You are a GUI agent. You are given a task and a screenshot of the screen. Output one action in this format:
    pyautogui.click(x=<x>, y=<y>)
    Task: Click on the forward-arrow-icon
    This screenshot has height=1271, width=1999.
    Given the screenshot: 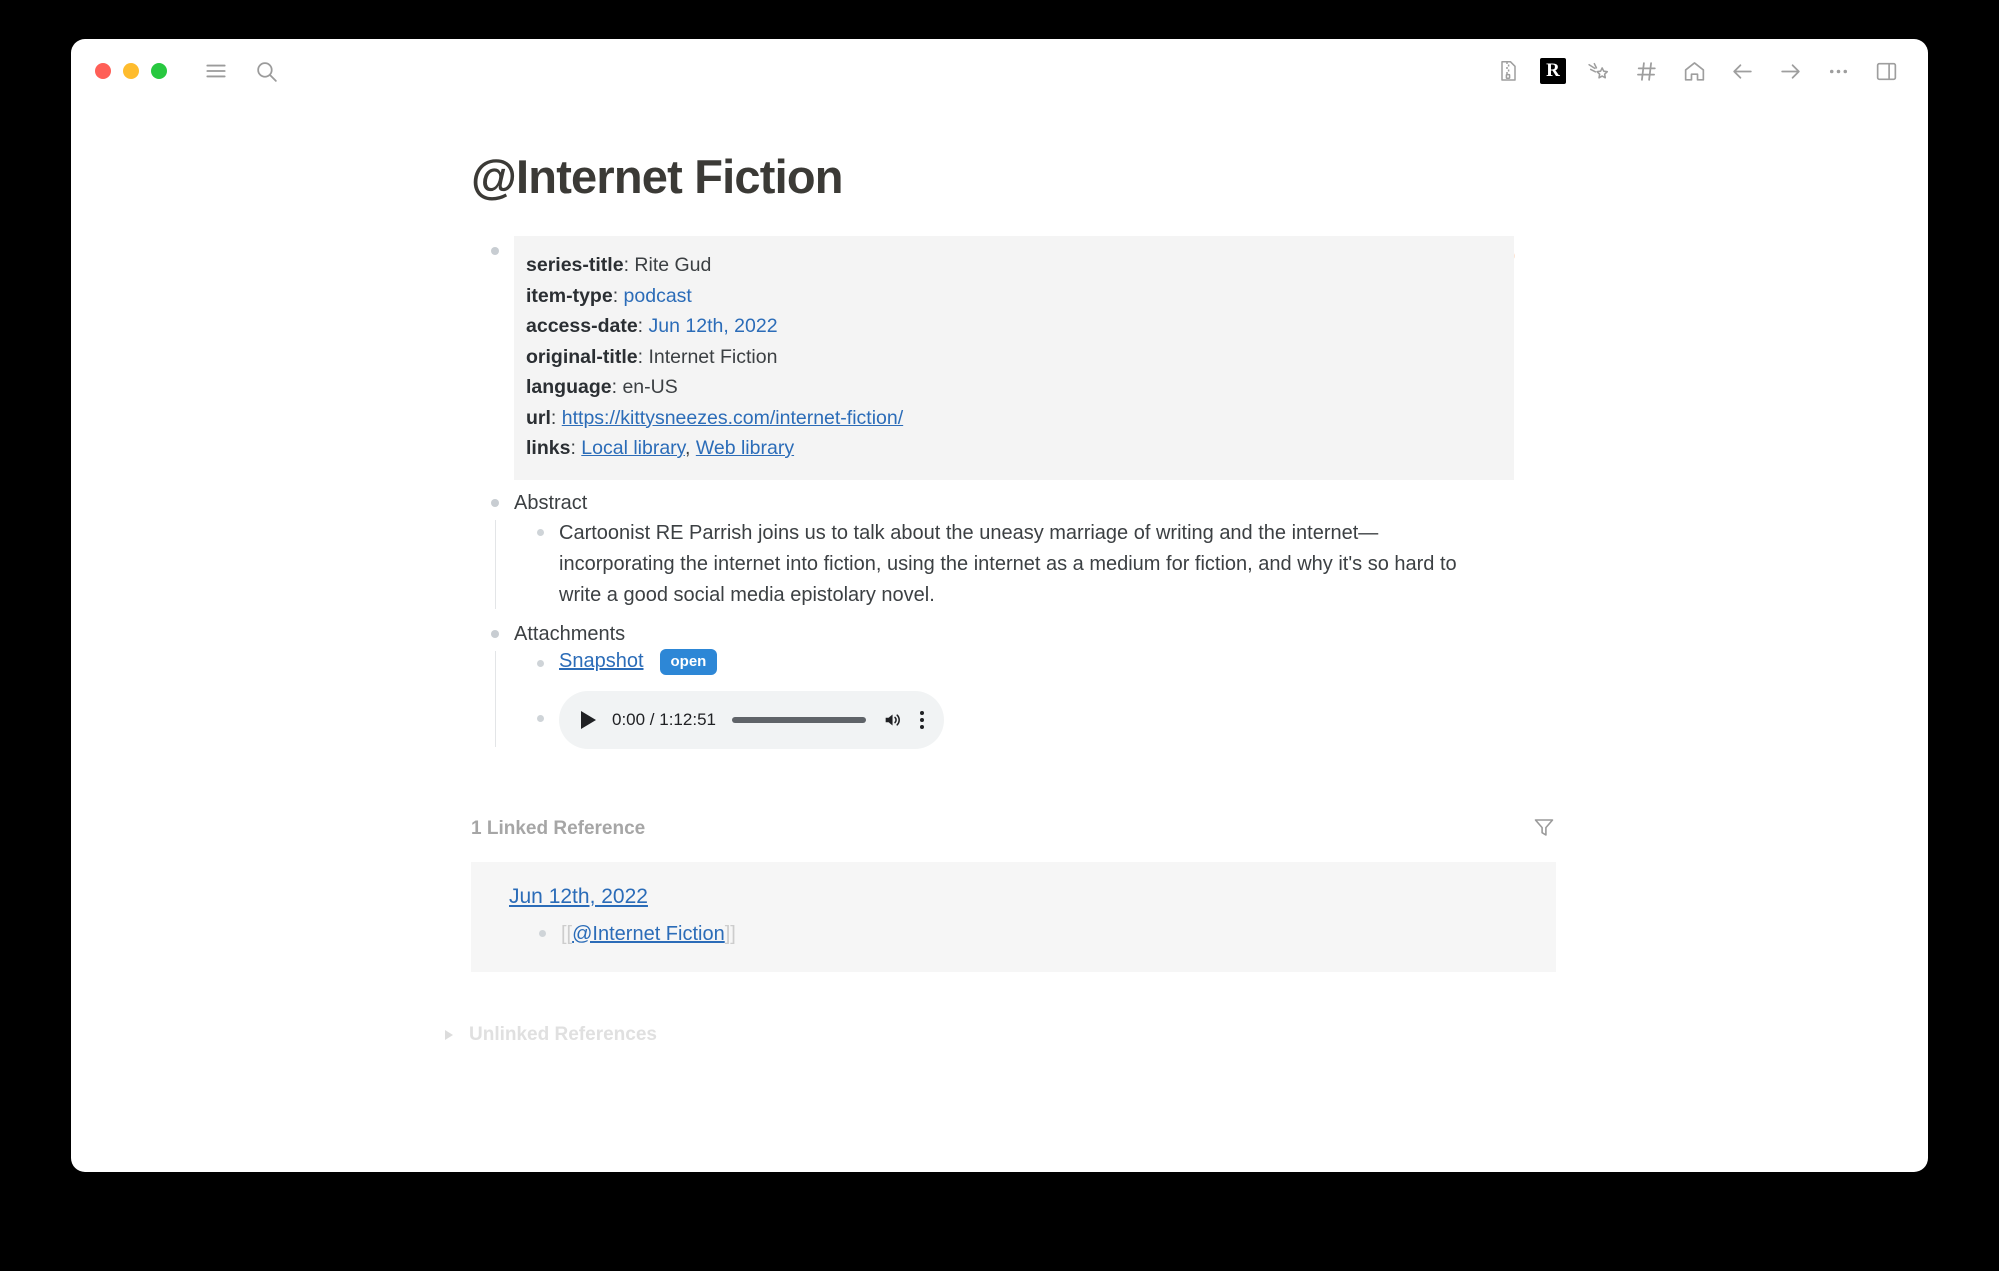 What is the action you would take?
    pyautogui.click(x=1790, y=71)
    